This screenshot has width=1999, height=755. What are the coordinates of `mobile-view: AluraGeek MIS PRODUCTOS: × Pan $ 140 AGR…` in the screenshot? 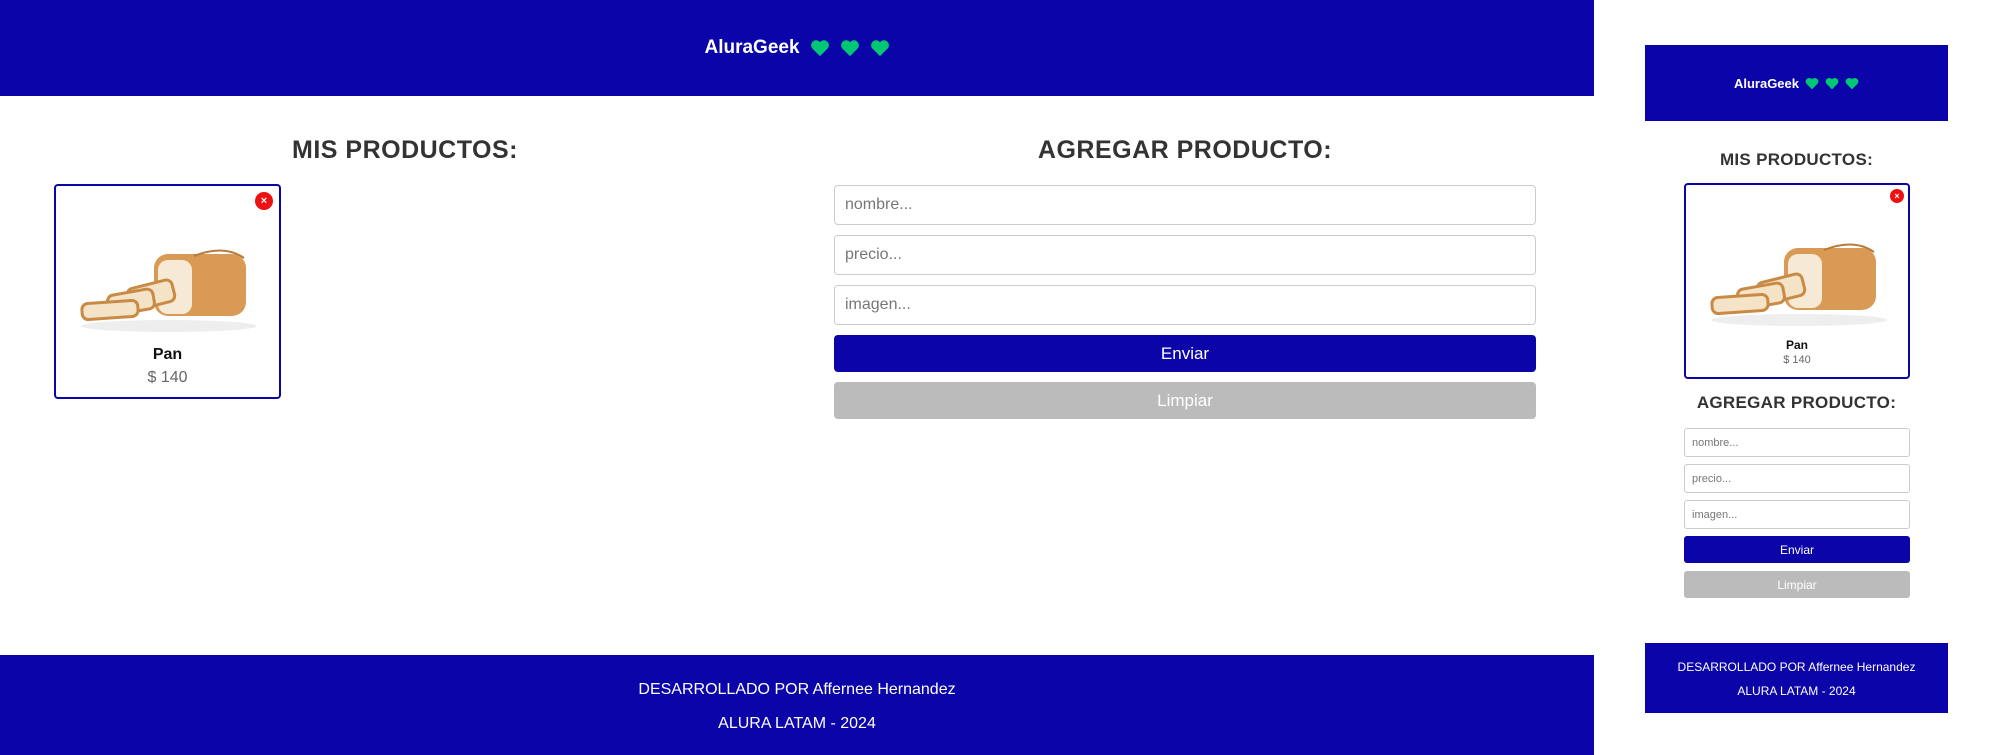 It's located at (1796, 379).